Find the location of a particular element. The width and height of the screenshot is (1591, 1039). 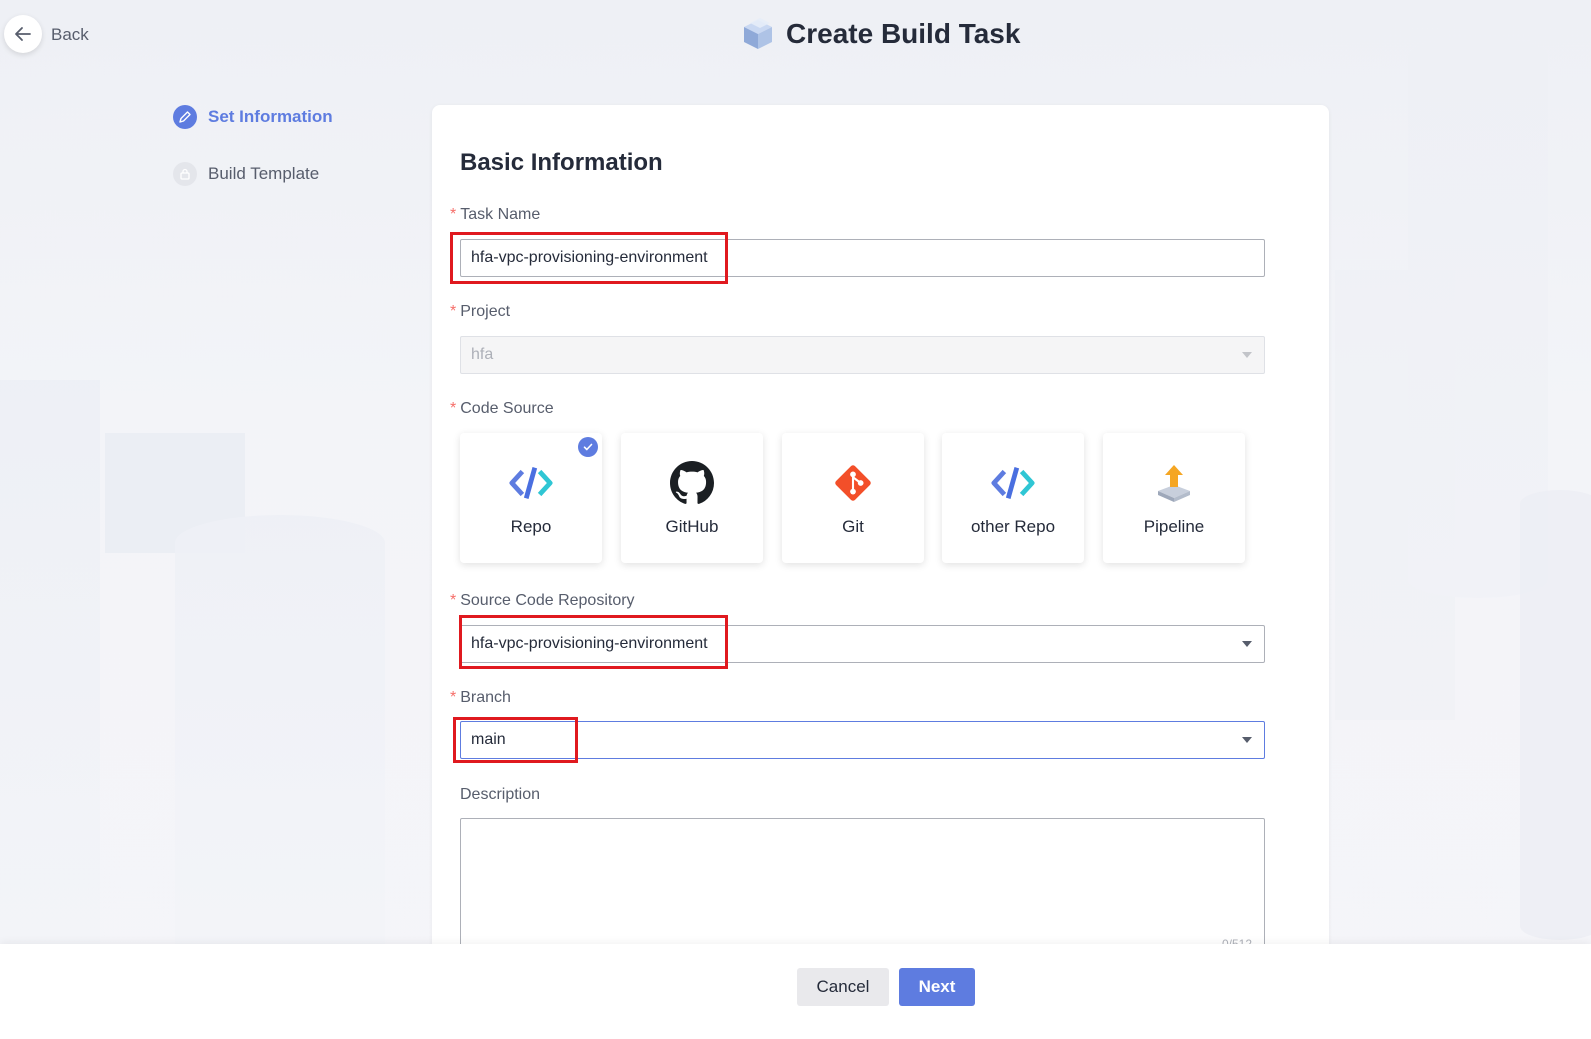

source-option-pipeline: Pipeline is located at coordinates (1174, 498).